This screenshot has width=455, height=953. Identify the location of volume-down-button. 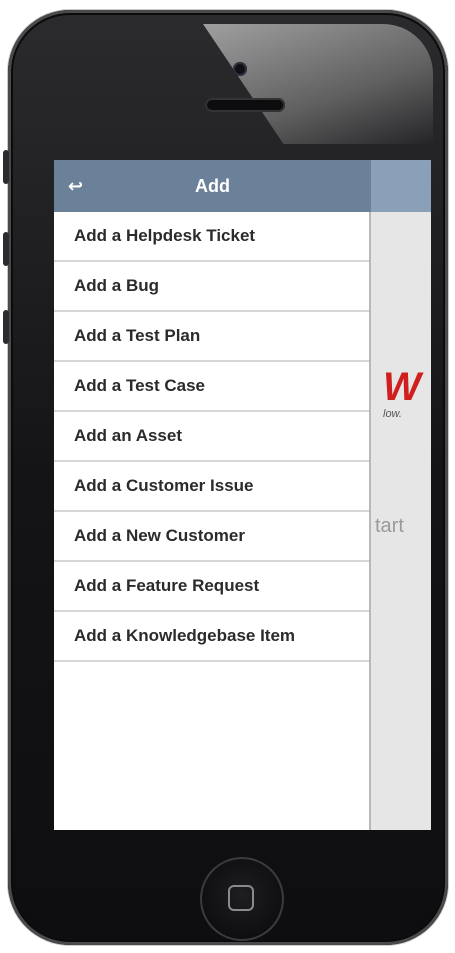
(6, 327).